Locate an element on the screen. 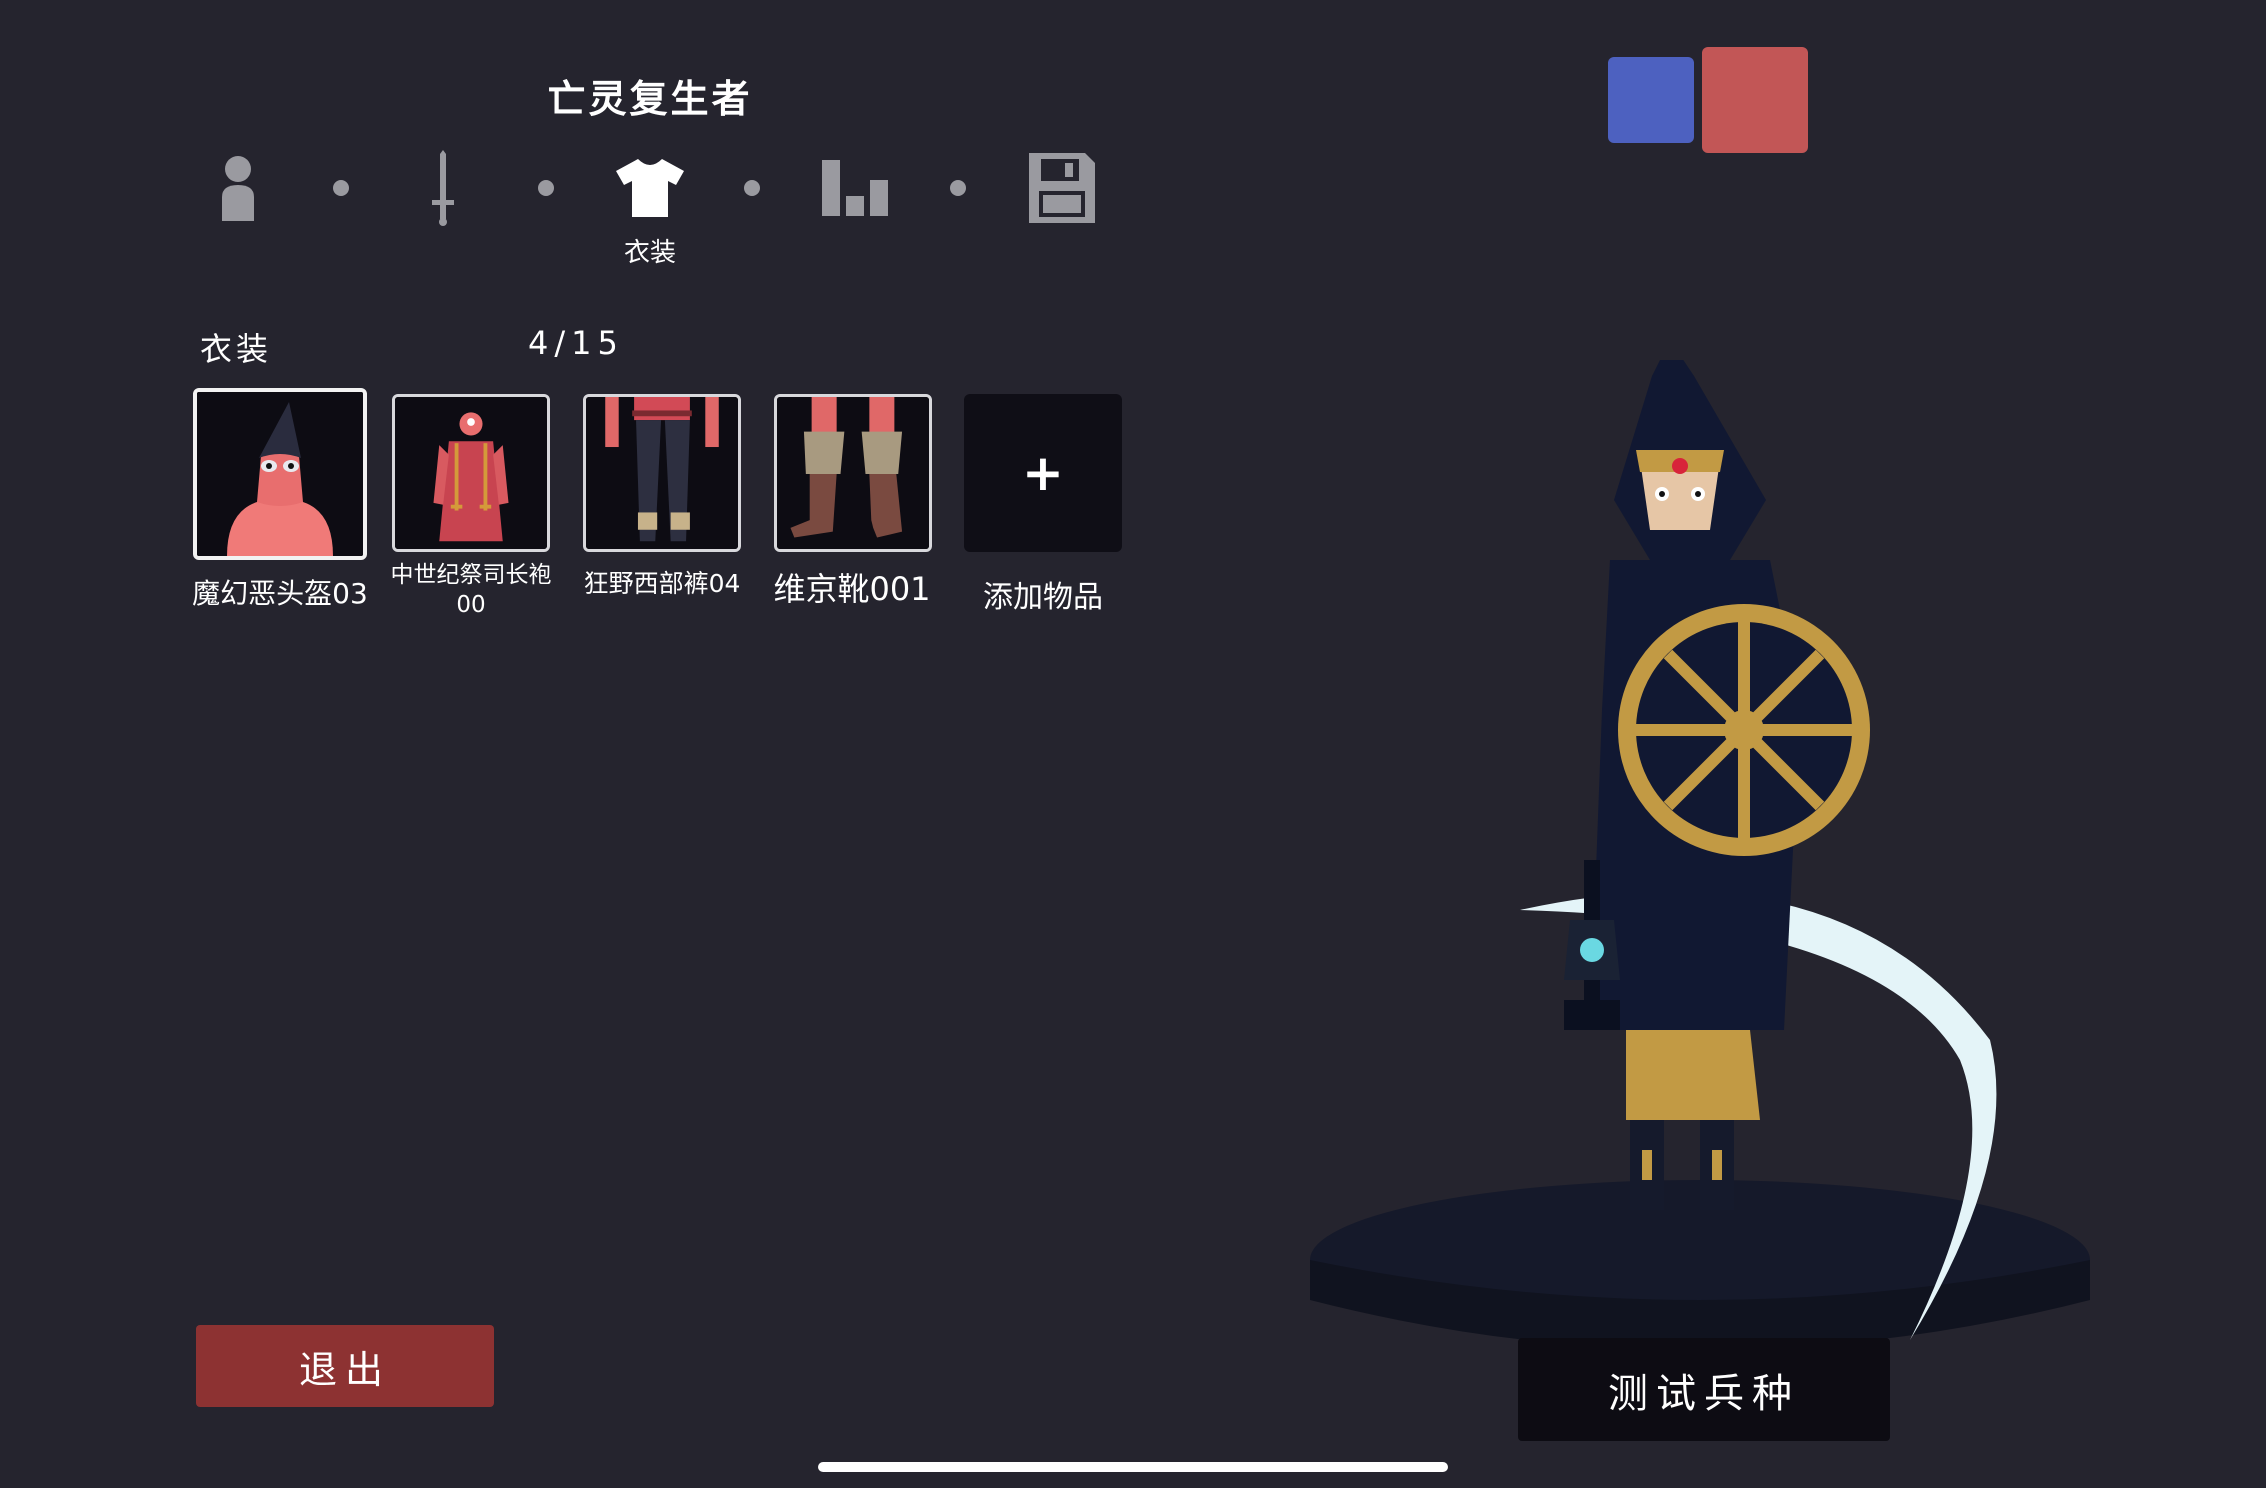 This screenshot has height=1488, width=2266. clothing-slot-pants is located at coordinates (662, 473).